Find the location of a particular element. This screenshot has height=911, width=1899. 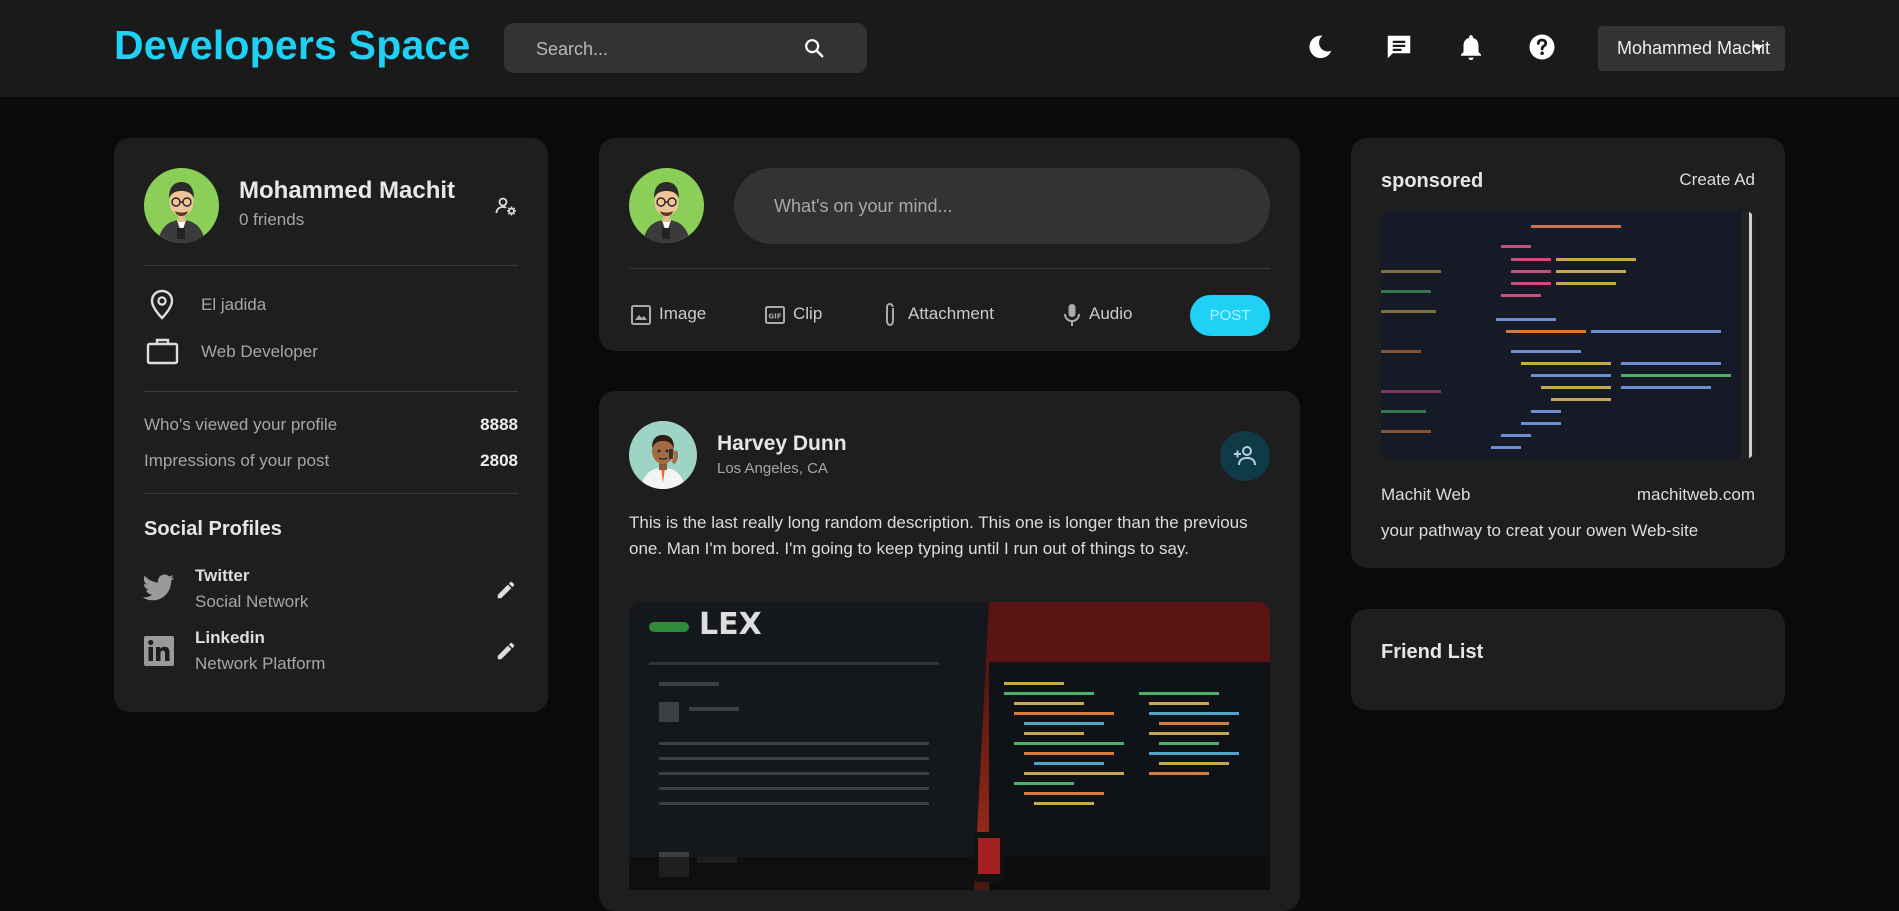

search-icon is located at coordinates (814, 48).